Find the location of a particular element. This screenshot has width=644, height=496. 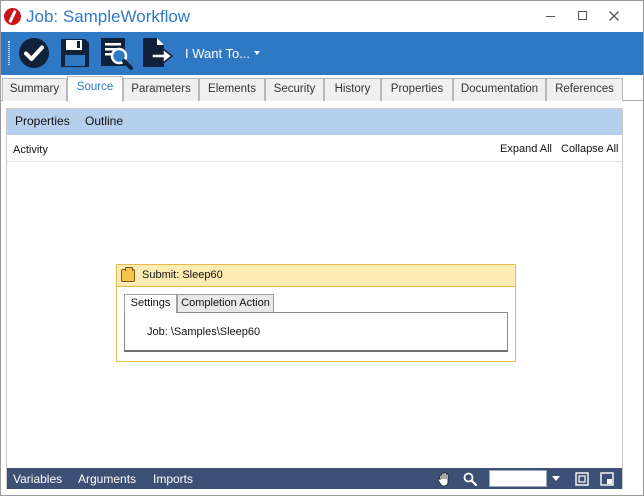

settings-panel: Job: \Samples\Sleep60 is located at coordinates (316, 332).